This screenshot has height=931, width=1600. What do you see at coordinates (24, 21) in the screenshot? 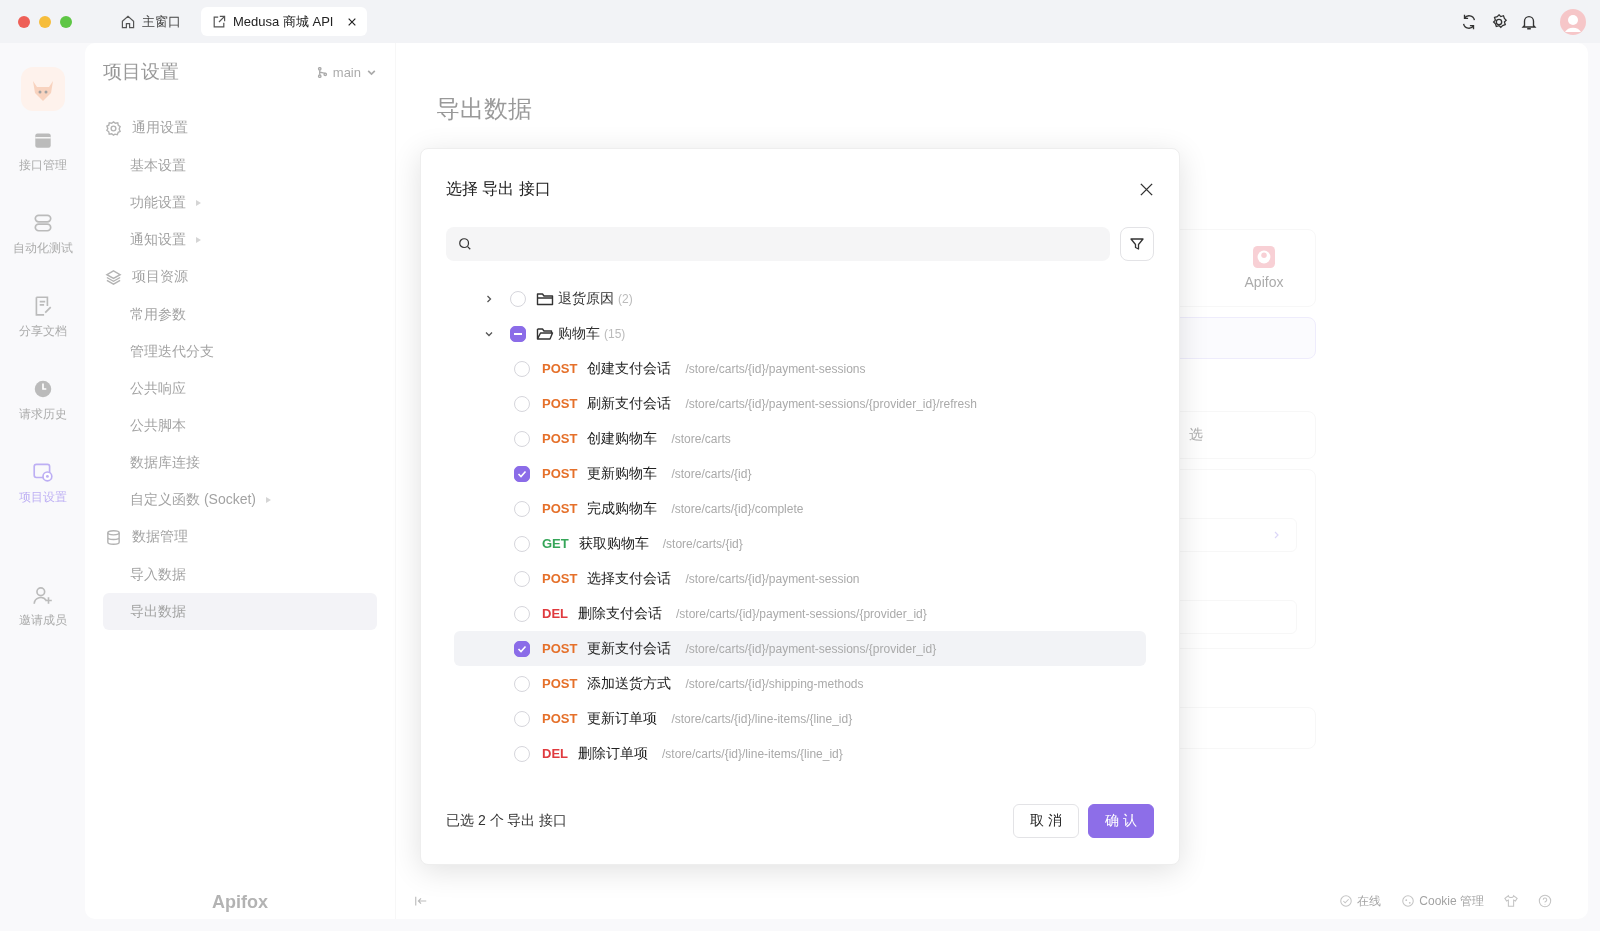
I see `close-window-button` at bounding box center [24, 21].